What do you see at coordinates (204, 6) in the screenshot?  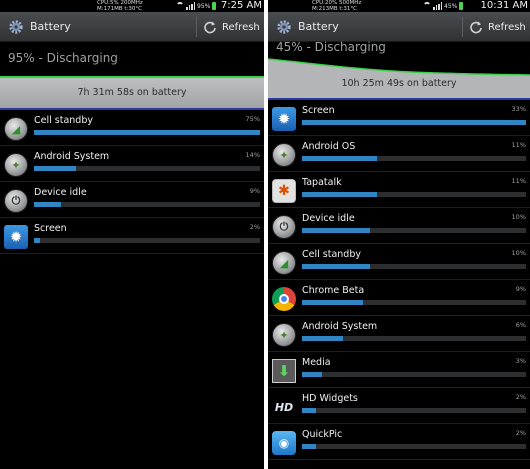 I see `battery-percent: 95%` at bounding box center [204, 6].